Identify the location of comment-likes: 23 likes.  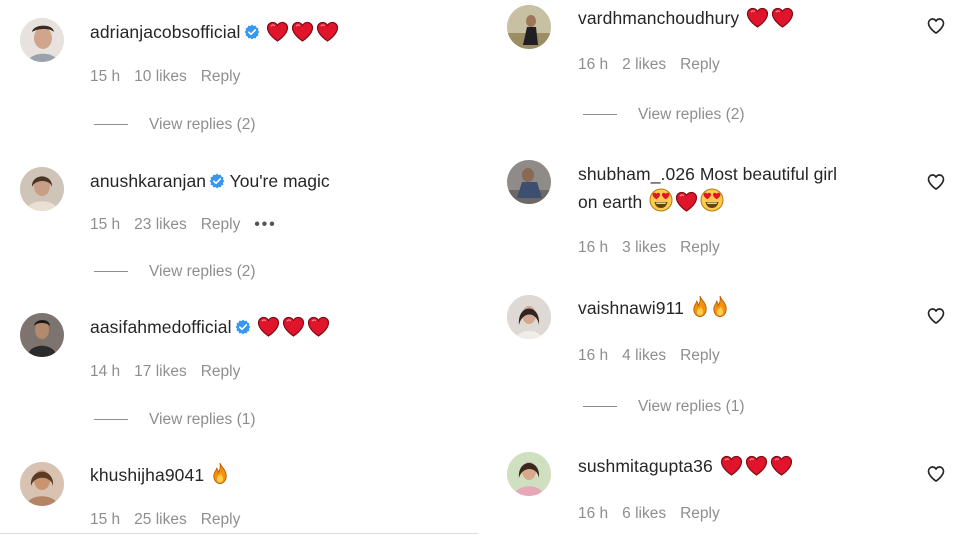
(160, 224).